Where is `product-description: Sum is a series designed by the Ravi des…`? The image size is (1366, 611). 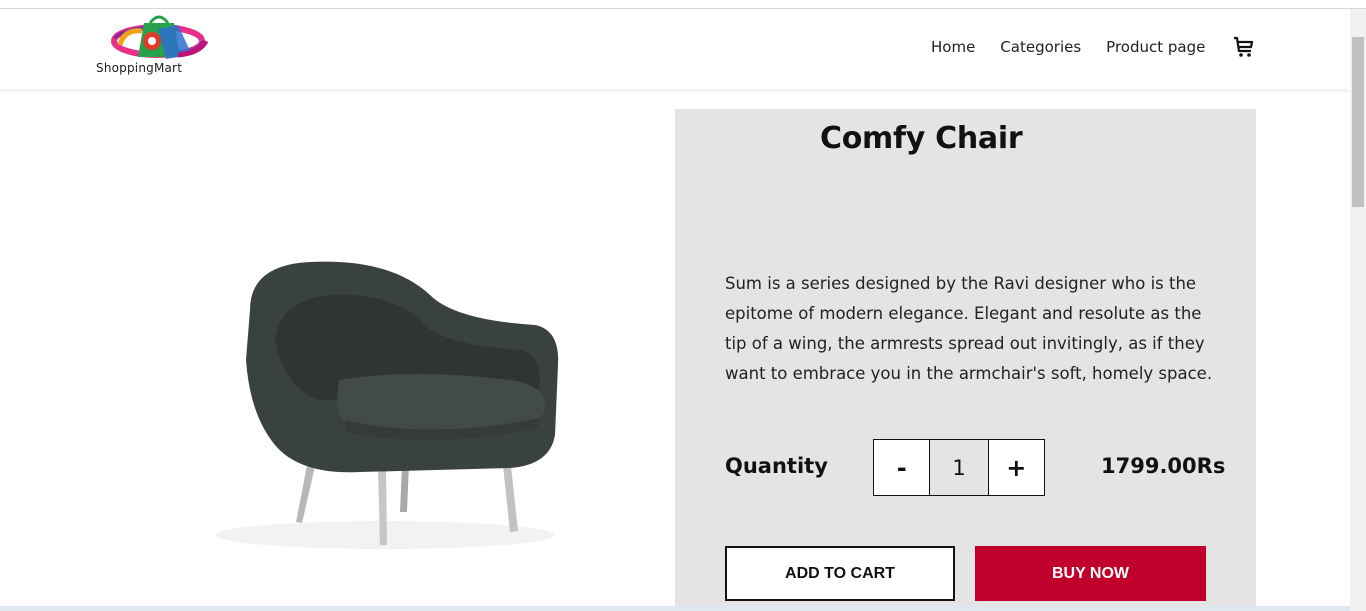
product-description: Sum is a series designed by the Ravi des… is located at coordinates (969, 328).